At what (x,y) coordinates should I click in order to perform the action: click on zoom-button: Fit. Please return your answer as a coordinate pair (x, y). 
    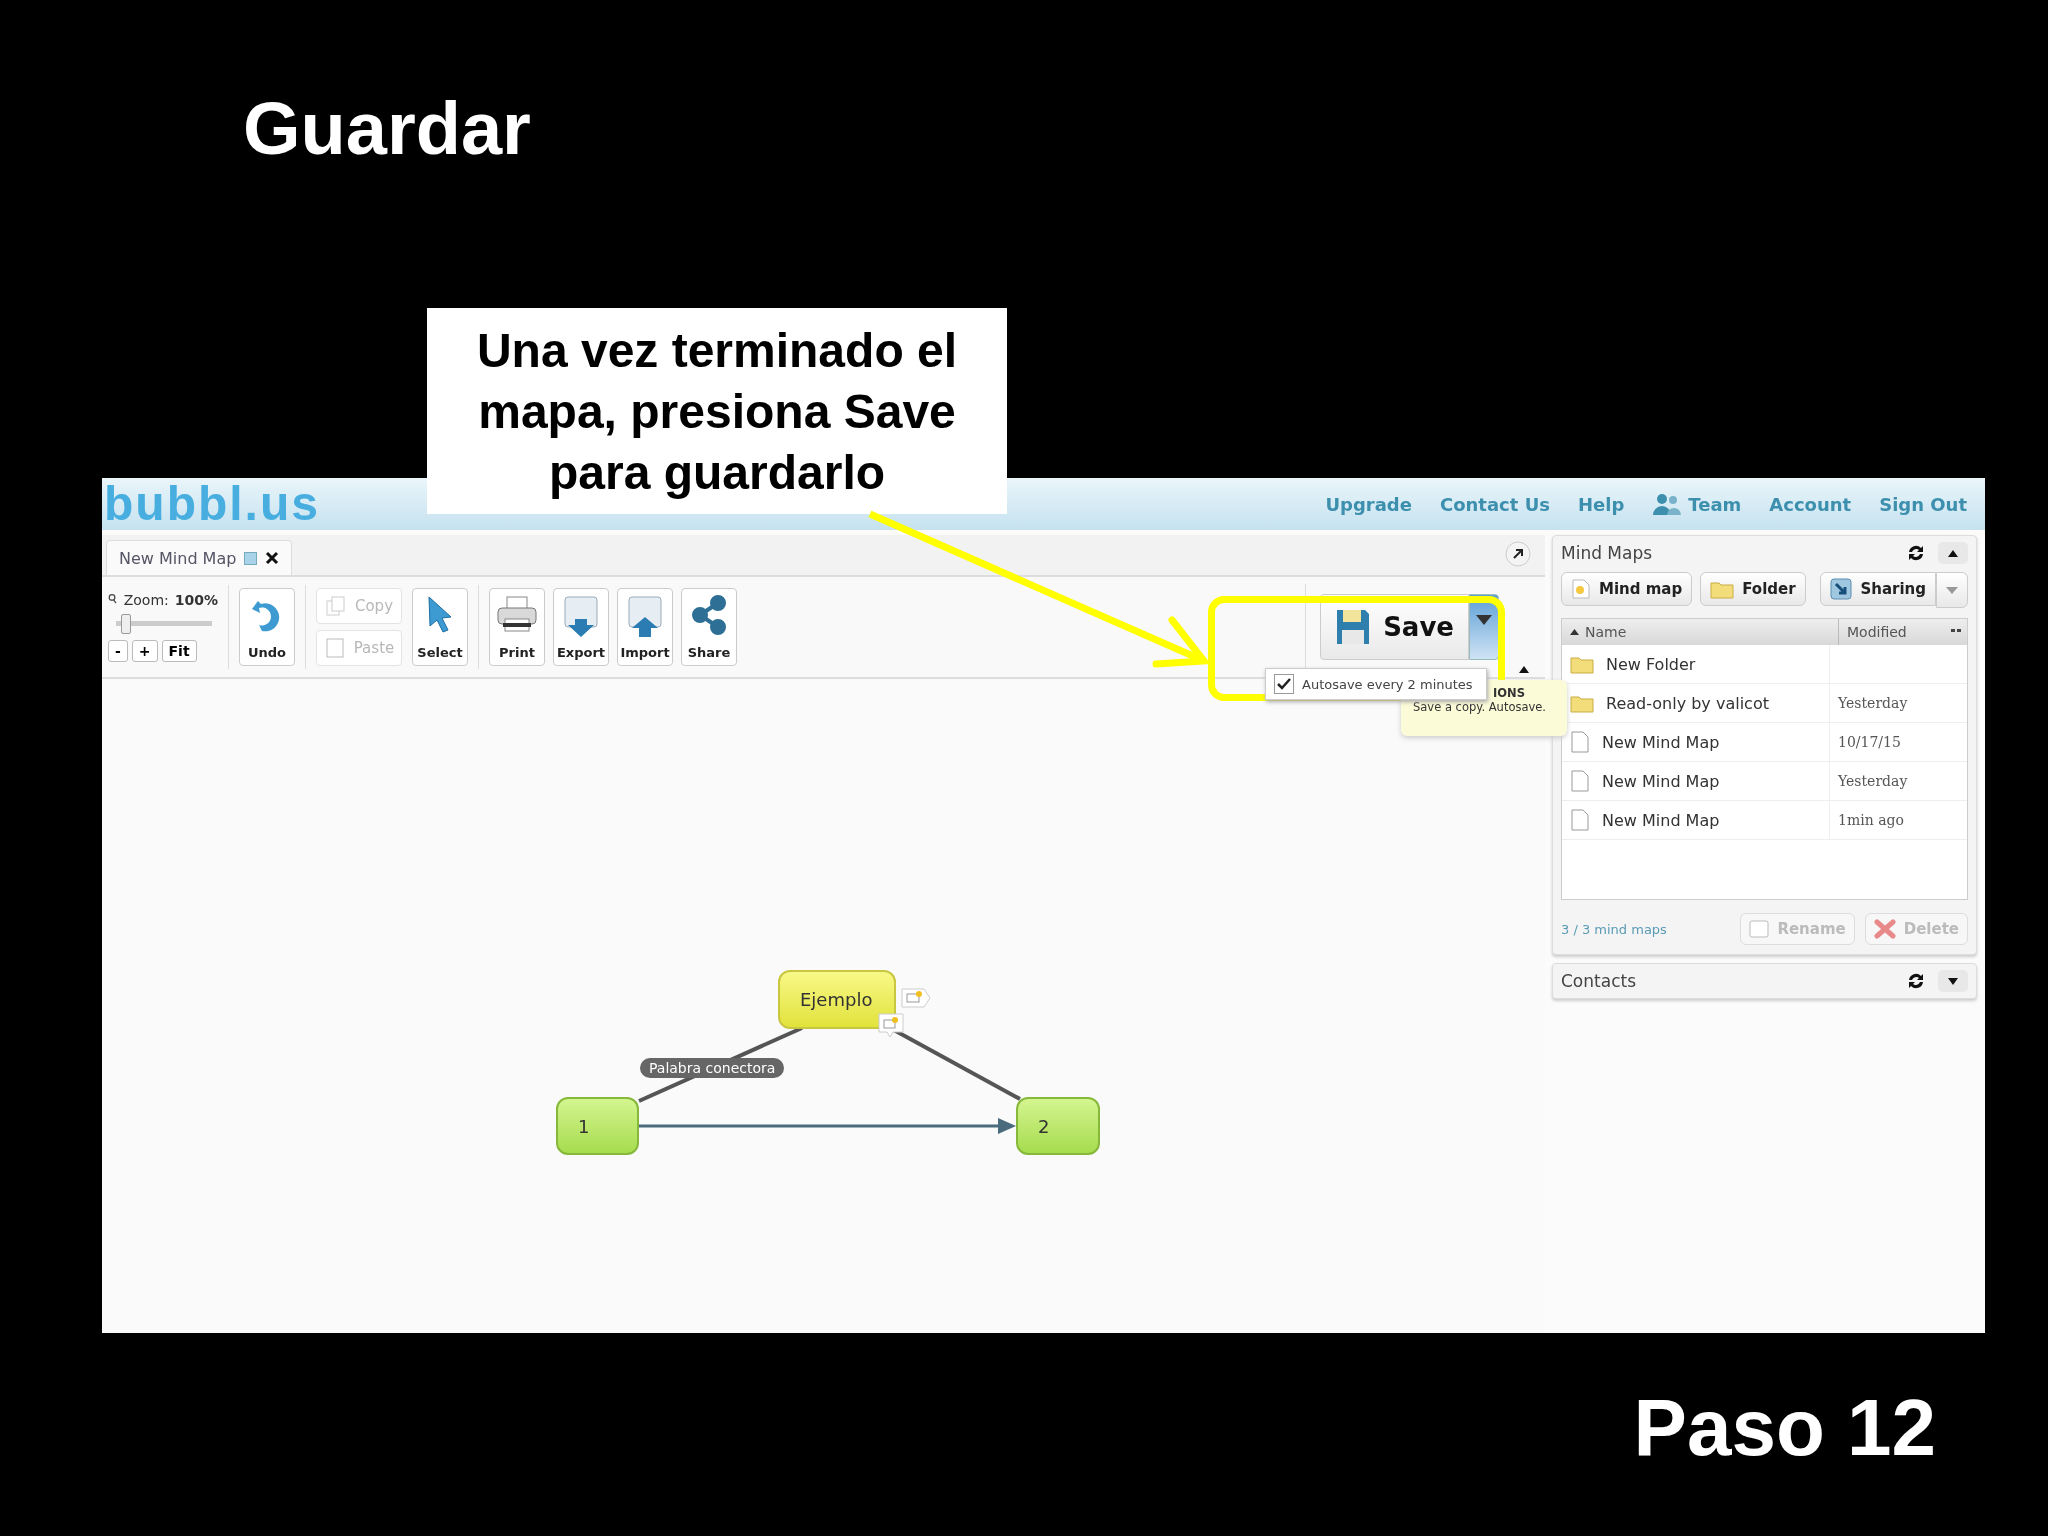
    Looking at the image, I should click on (179, 651).